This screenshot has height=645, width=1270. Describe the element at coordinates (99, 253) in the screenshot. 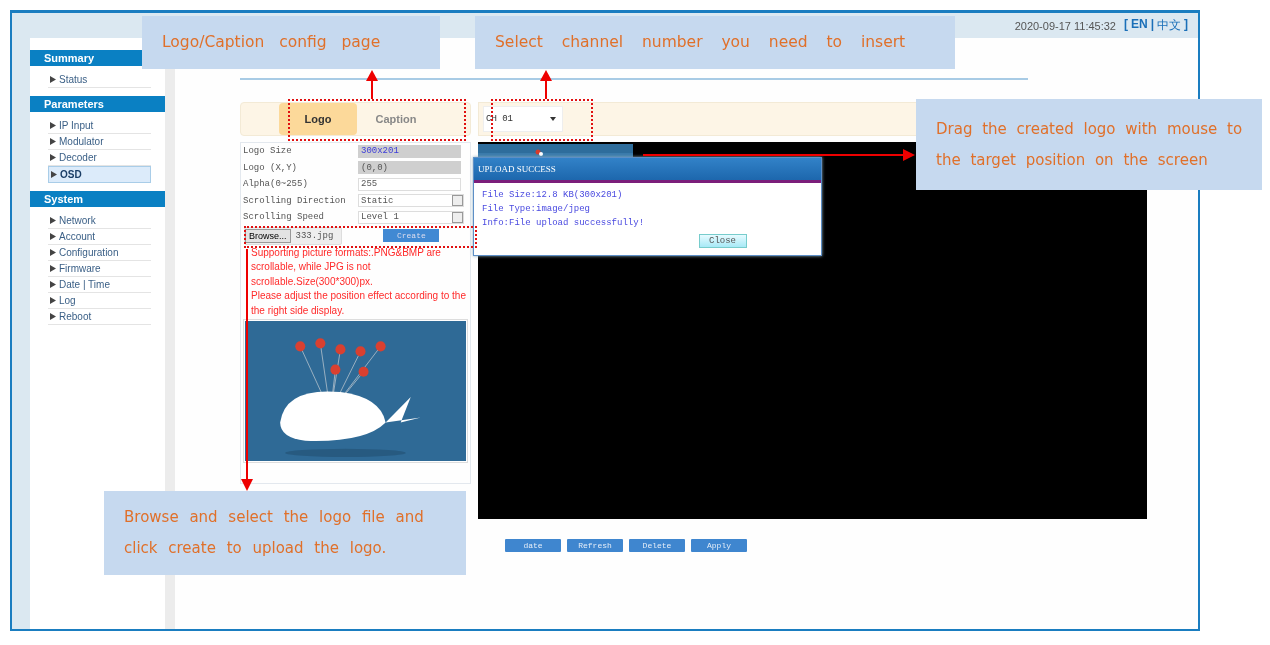

I see `nav-item: Configuration` at that location.